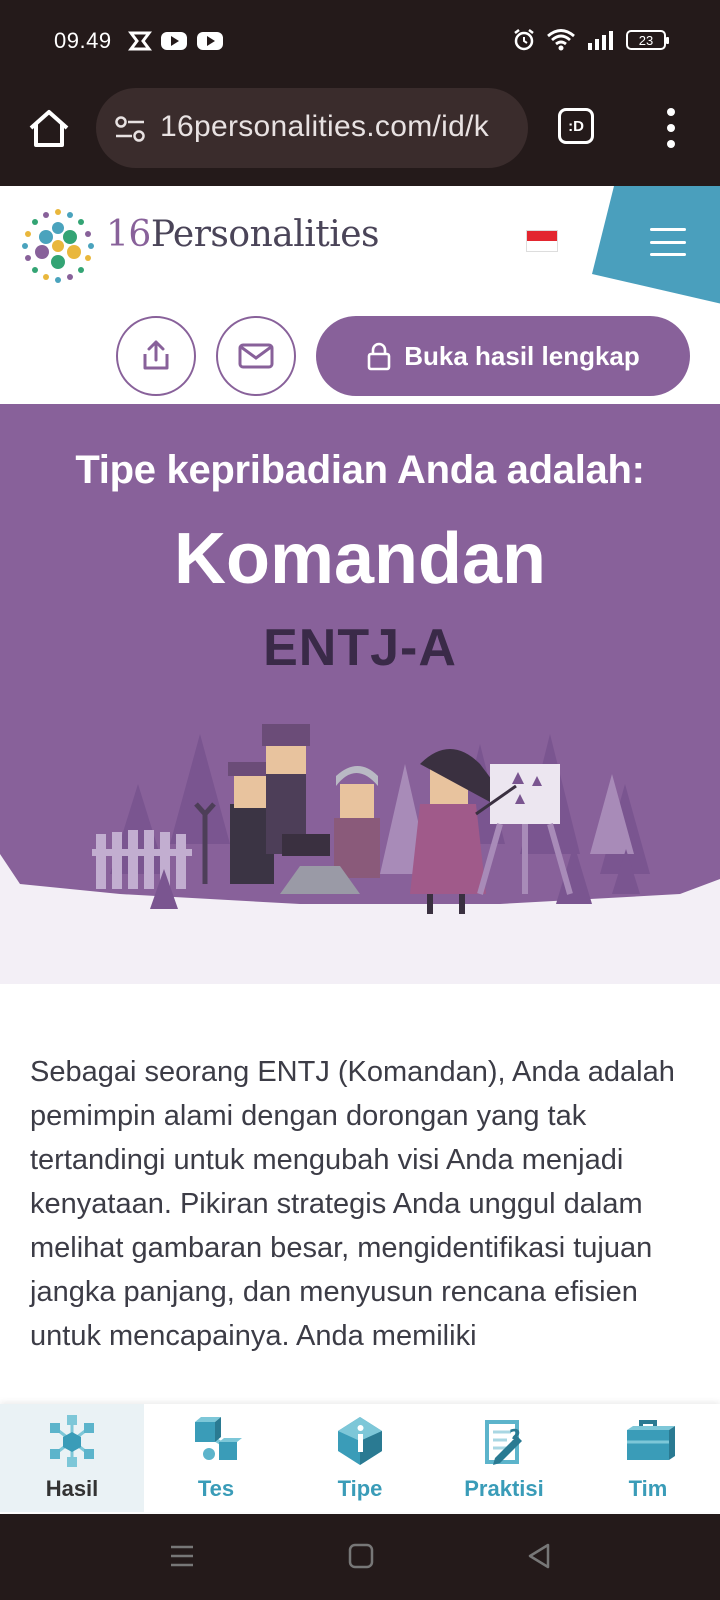 The image size is (720, 1600). I want to click on site-logo-text: 16Personalities, so click(243, 234).